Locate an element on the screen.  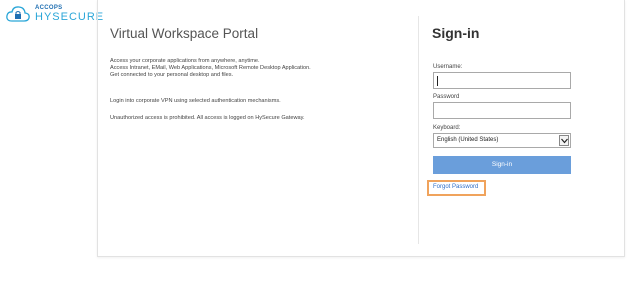
keyboard-selected-value: English (United States) is located at coordinates (468, 140).